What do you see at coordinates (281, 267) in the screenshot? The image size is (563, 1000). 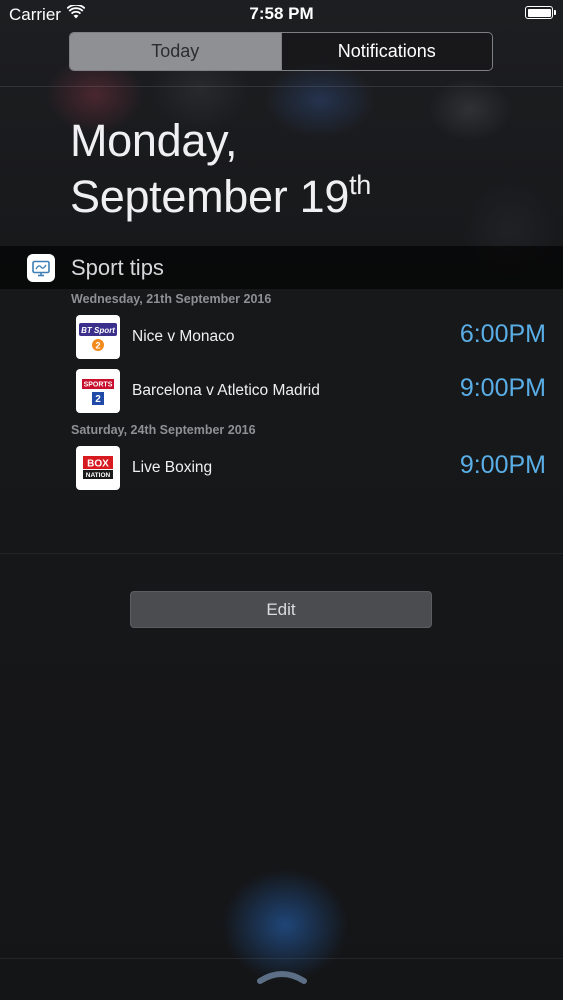 I see `widget-header: Sport tips` at bounding box center [281, 267].